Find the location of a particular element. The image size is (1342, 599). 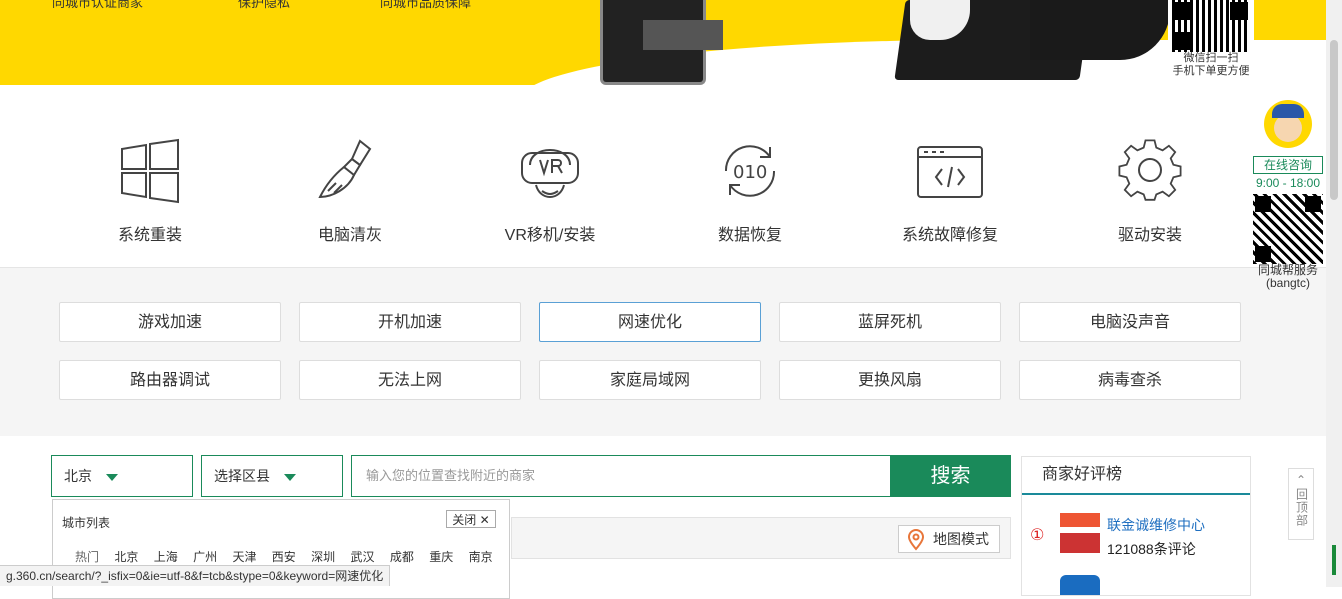

tool-case-image is located at coordinates (661, 42).